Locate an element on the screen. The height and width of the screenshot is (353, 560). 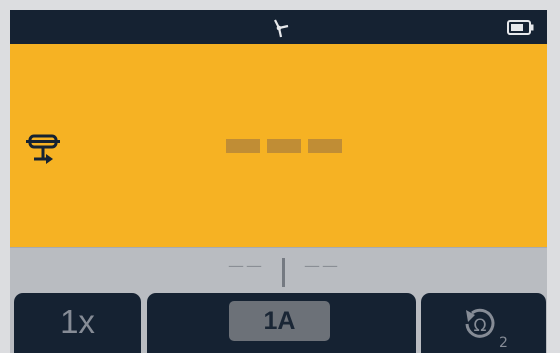
signal-icon is located at coordinates (281, 28).